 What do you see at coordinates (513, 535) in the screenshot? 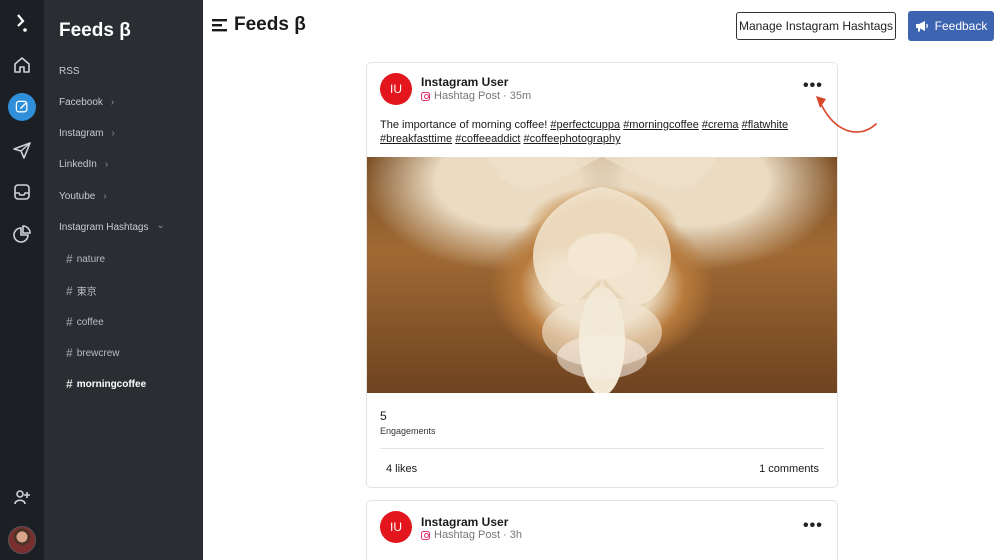
I see `post-time: · 3h` at bounding box center [513, 535].